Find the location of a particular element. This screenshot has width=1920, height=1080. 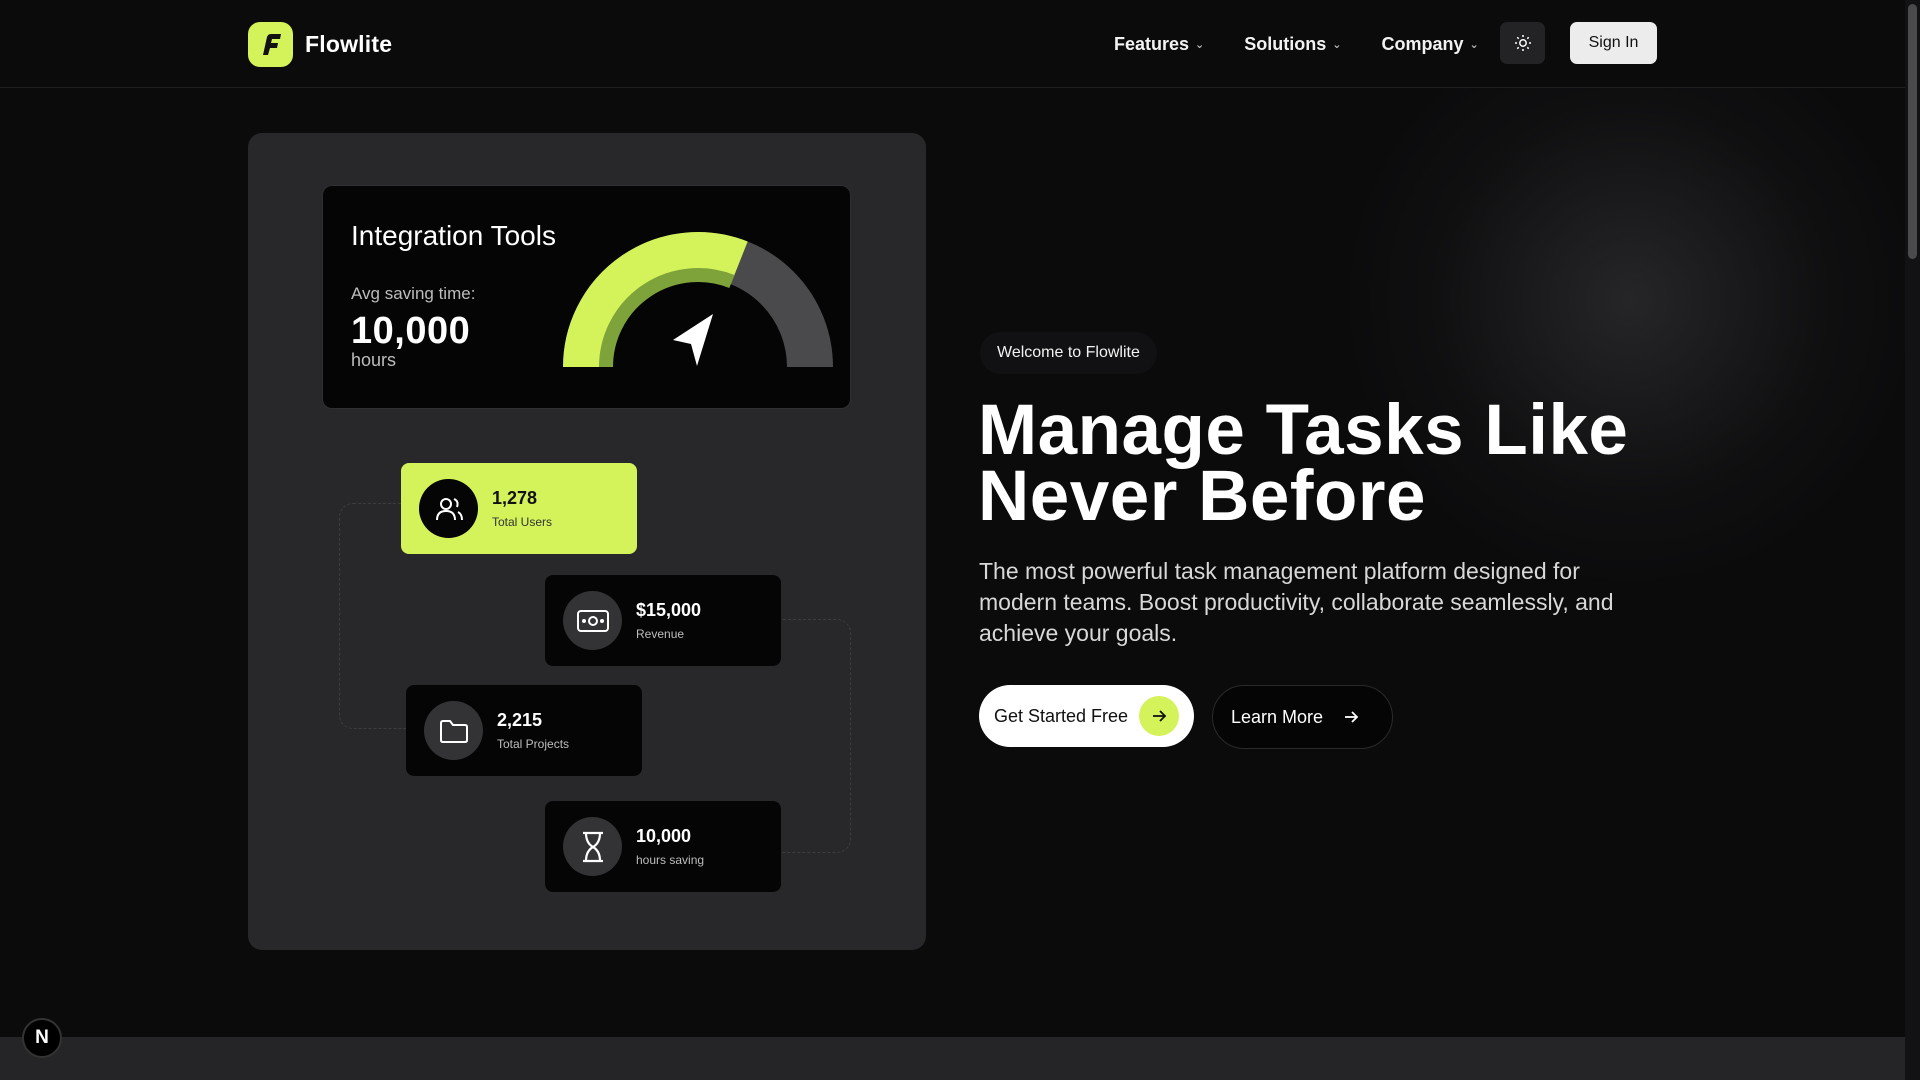

hourglass-icon is located at coordinates (592, 846).